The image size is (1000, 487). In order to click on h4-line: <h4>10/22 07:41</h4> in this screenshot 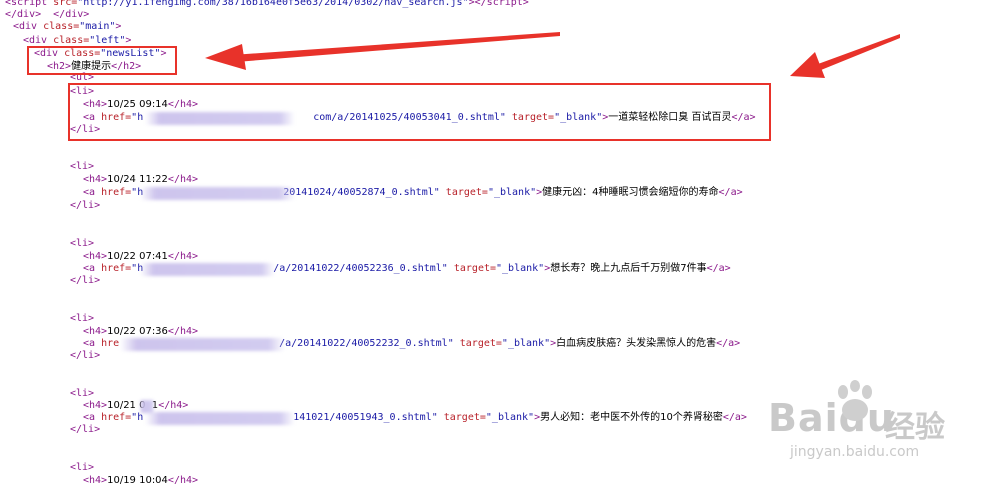, I will do `click(141, 256)`.